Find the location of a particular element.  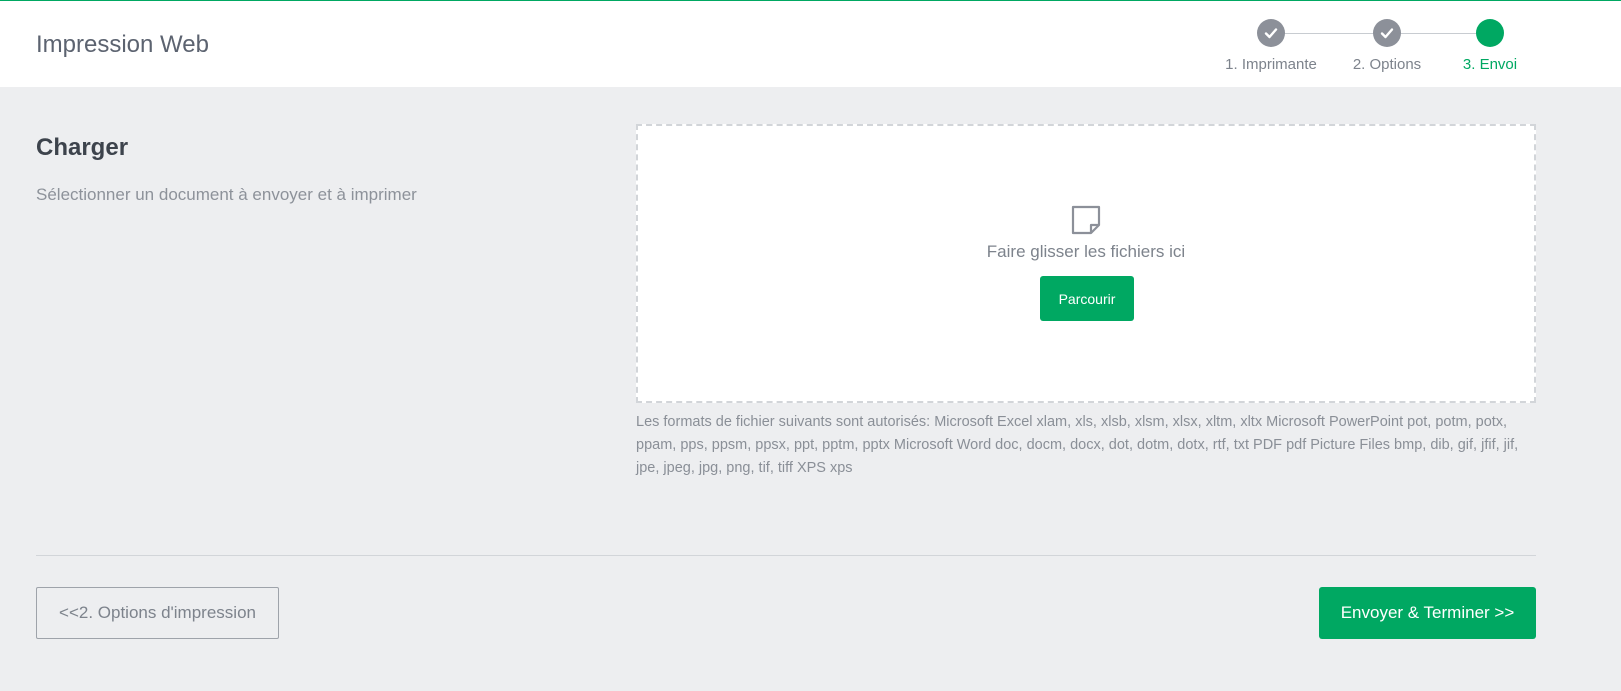

progress-stepper: 1. Imprimante 2. Options 3. Envoi is located at coordinates (810, 44).